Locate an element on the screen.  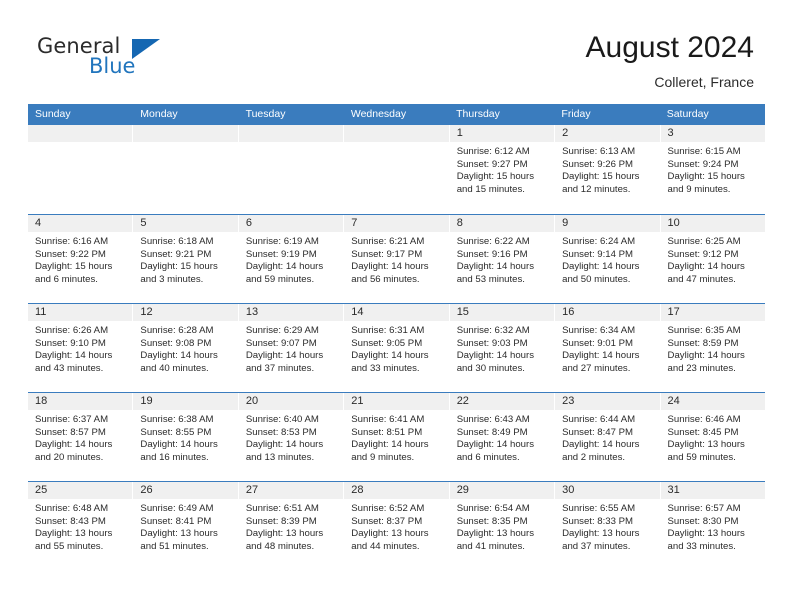
day-detail-line: Sunrise: 6:25 AM is located at coordinates (704, 241).